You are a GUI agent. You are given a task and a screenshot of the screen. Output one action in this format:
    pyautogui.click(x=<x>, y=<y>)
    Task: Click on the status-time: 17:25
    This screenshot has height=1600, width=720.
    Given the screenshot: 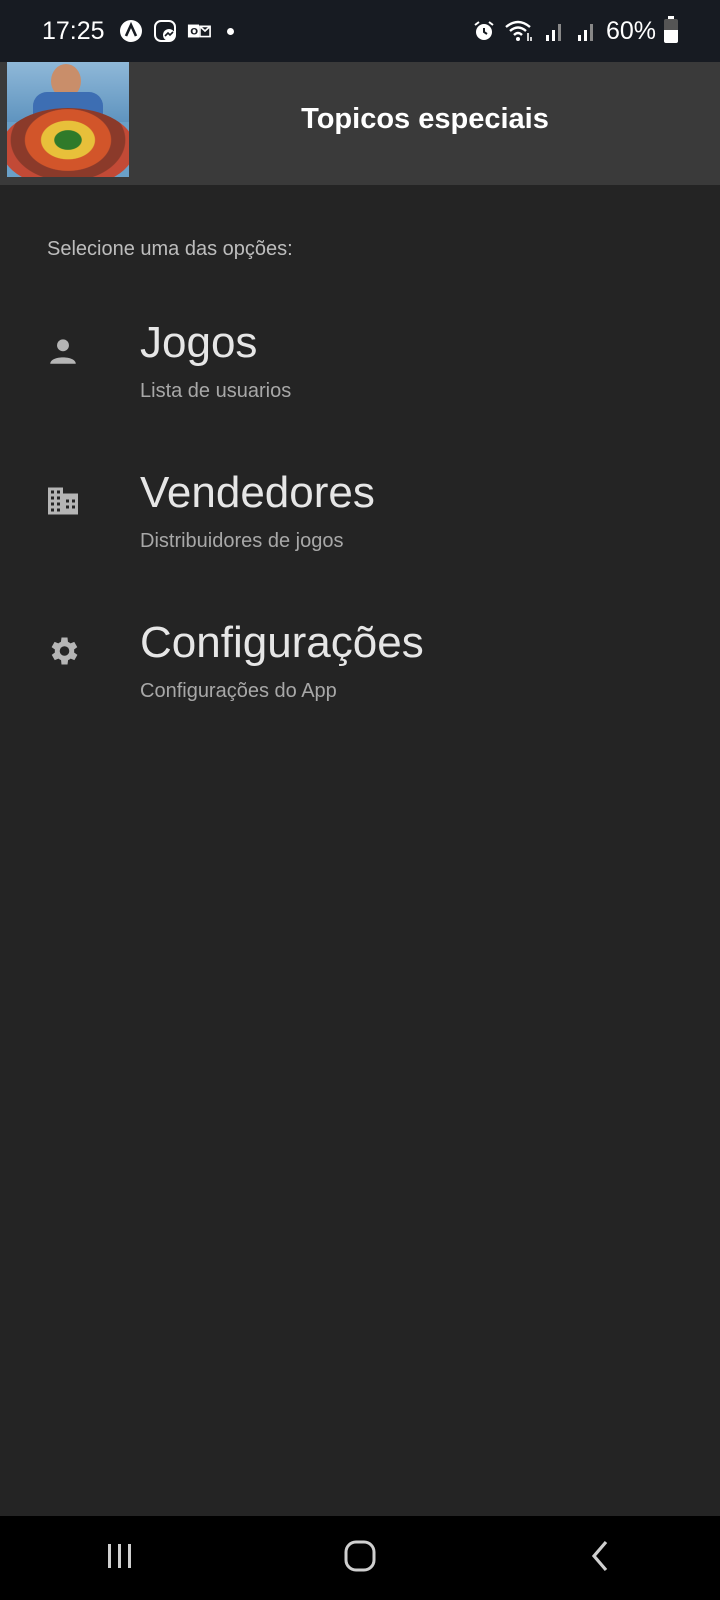 What is the action you would take?
    pyautogui.click(x=73, y=30)
    